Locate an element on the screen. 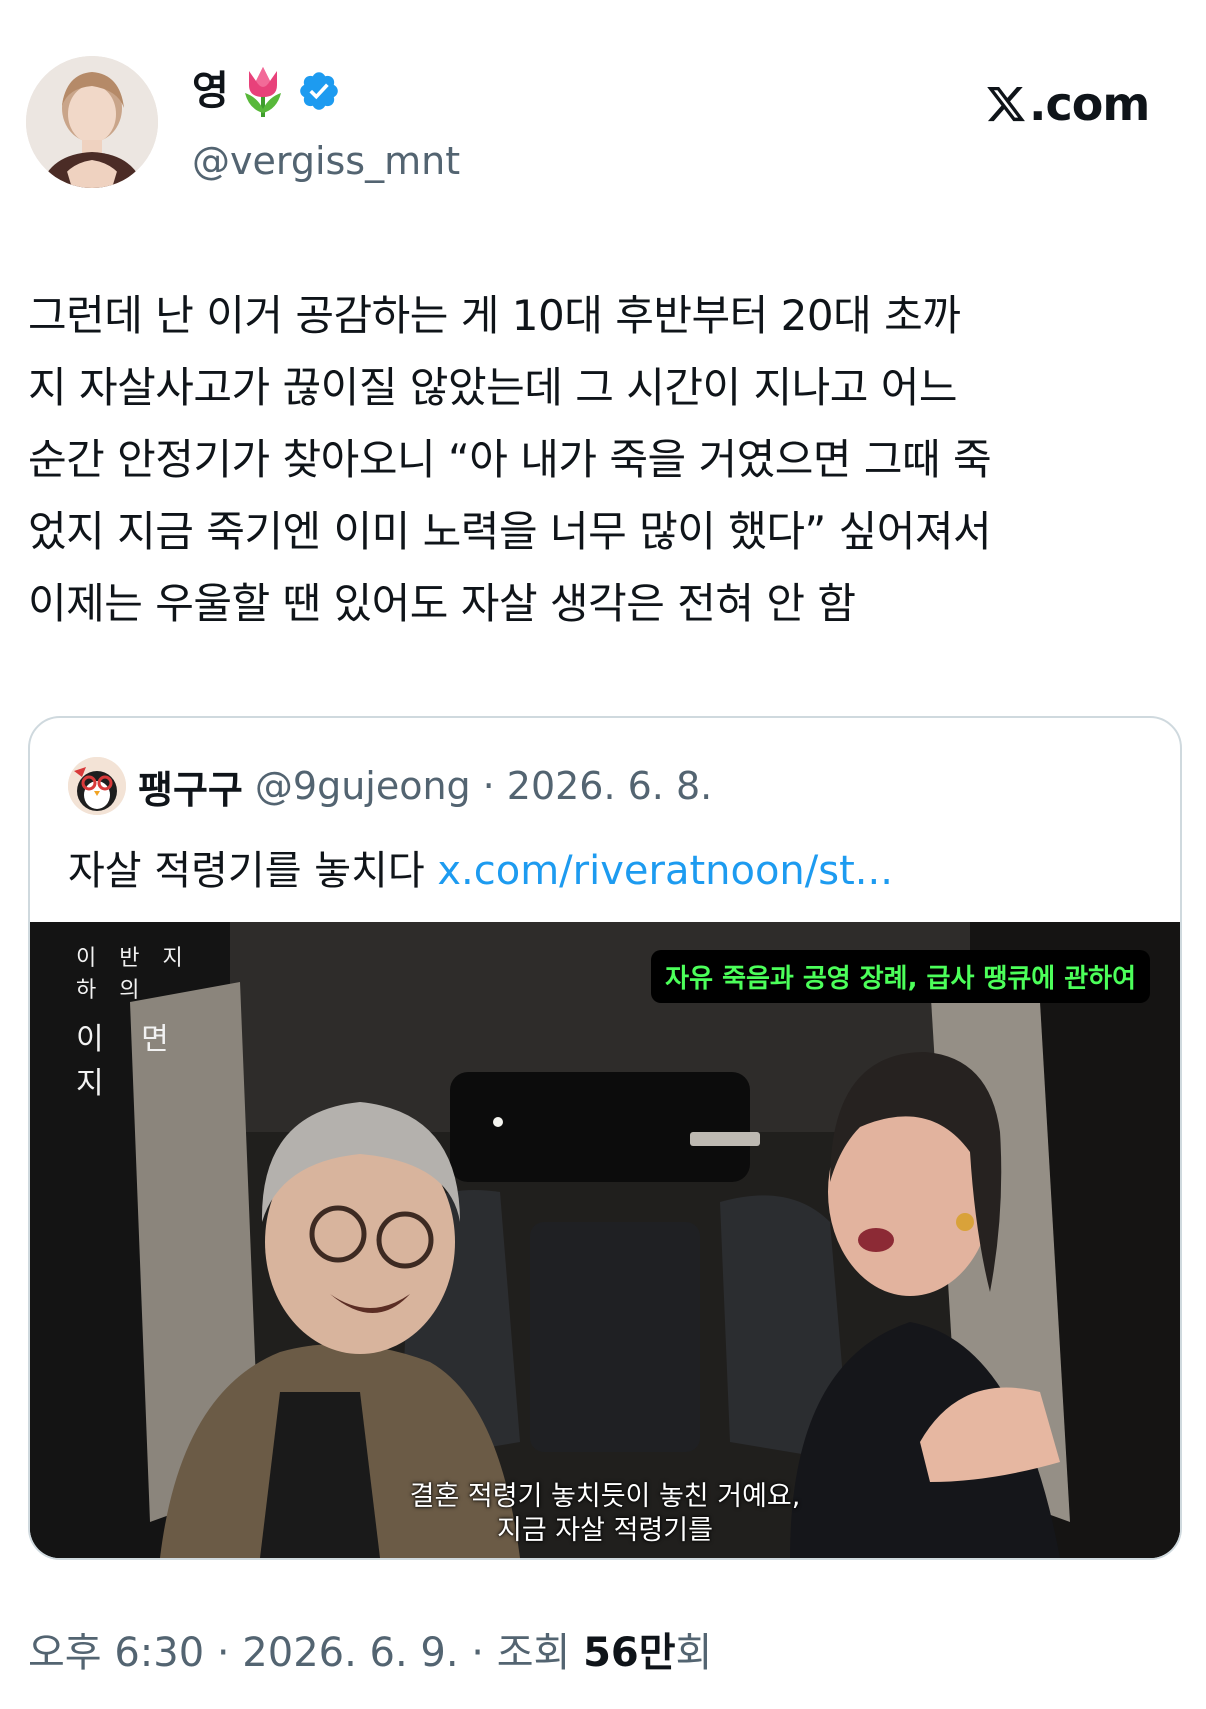 This screenshot has width=1206, height=1709. x-logo-icon is located at coordinates (1006, 104).